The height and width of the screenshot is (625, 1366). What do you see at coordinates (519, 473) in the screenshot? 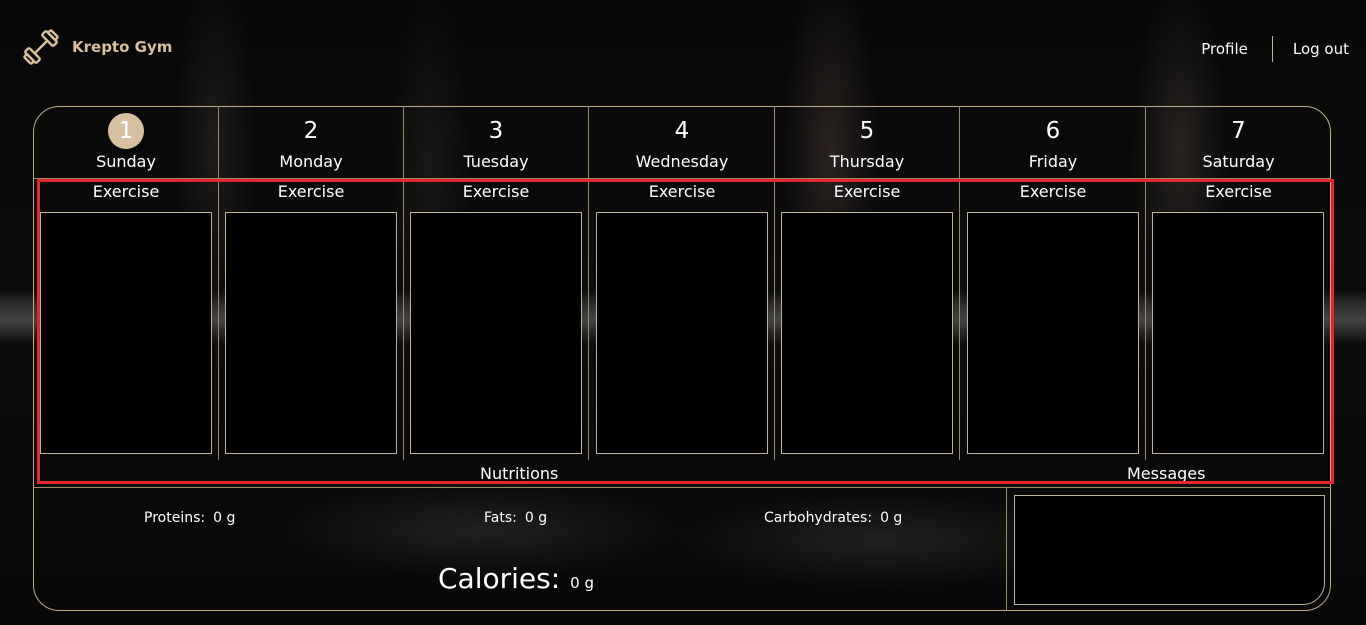
I see `nutritions-title: Nutritions` at bounding box center [519, 473].